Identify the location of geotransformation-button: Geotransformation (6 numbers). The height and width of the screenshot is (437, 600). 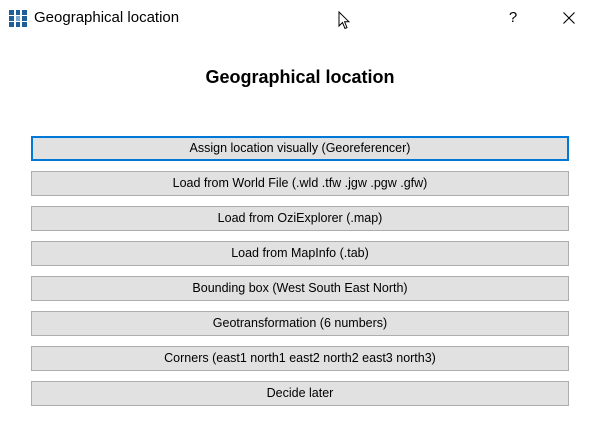
(300, 323).